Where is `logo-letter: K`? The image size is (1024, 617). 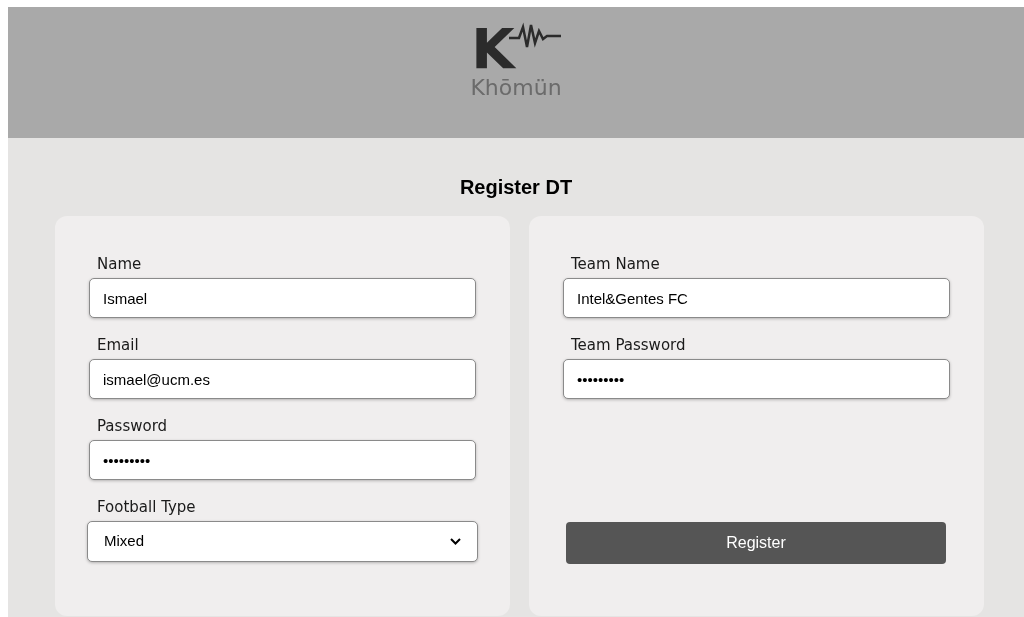 logo-letter: K is located at coordinates (493, 49).